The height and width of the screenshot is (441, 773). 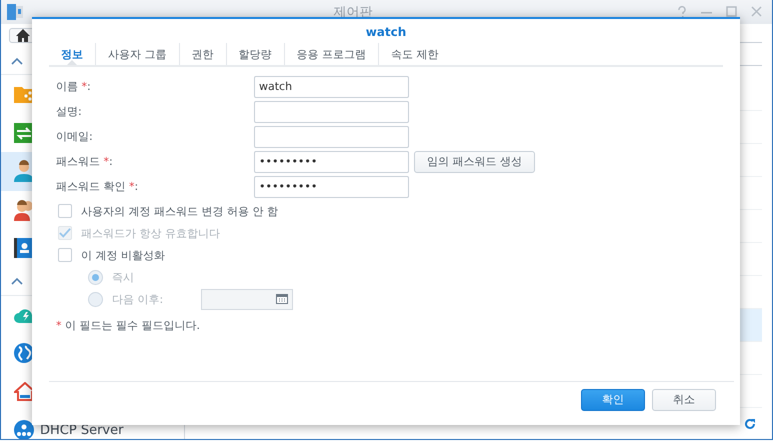 What do you see at coordinates (75, 136) in the screenshot?
I see `field-label: 이메일:` at bounding box center [75, 136].